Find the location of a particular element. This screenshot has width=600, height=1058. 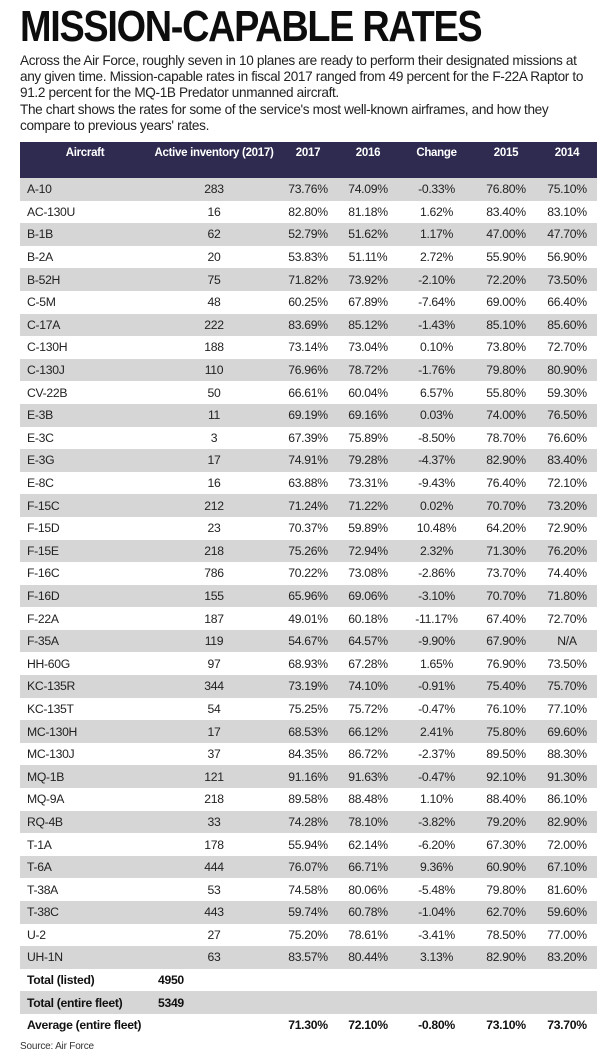

cell-2016: 72.10% is located at coordinates (368, 1025).